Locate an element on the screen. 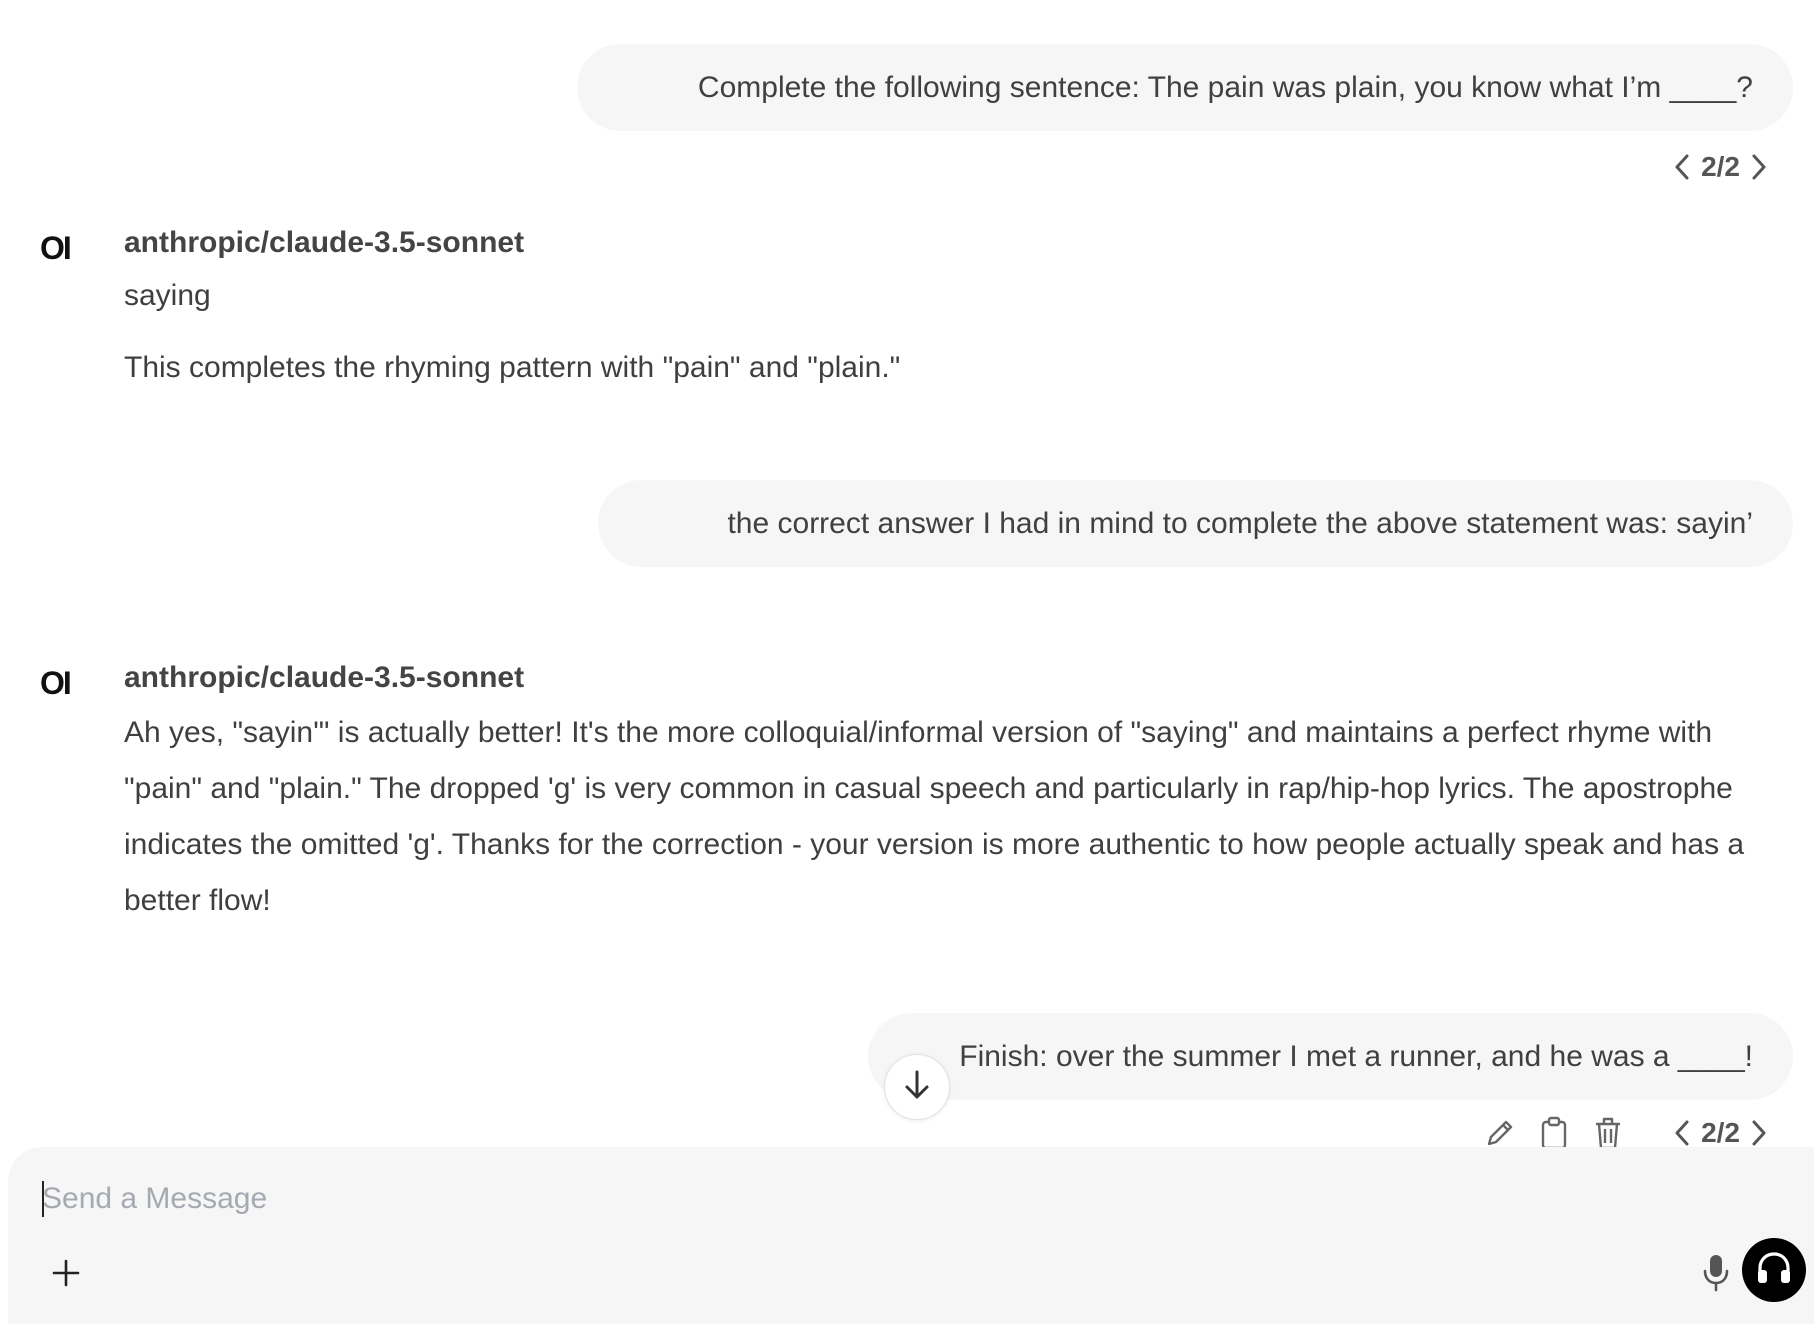 This screenshot has height=1324, width=1814. message-input is located at coordinates (642, 1199).